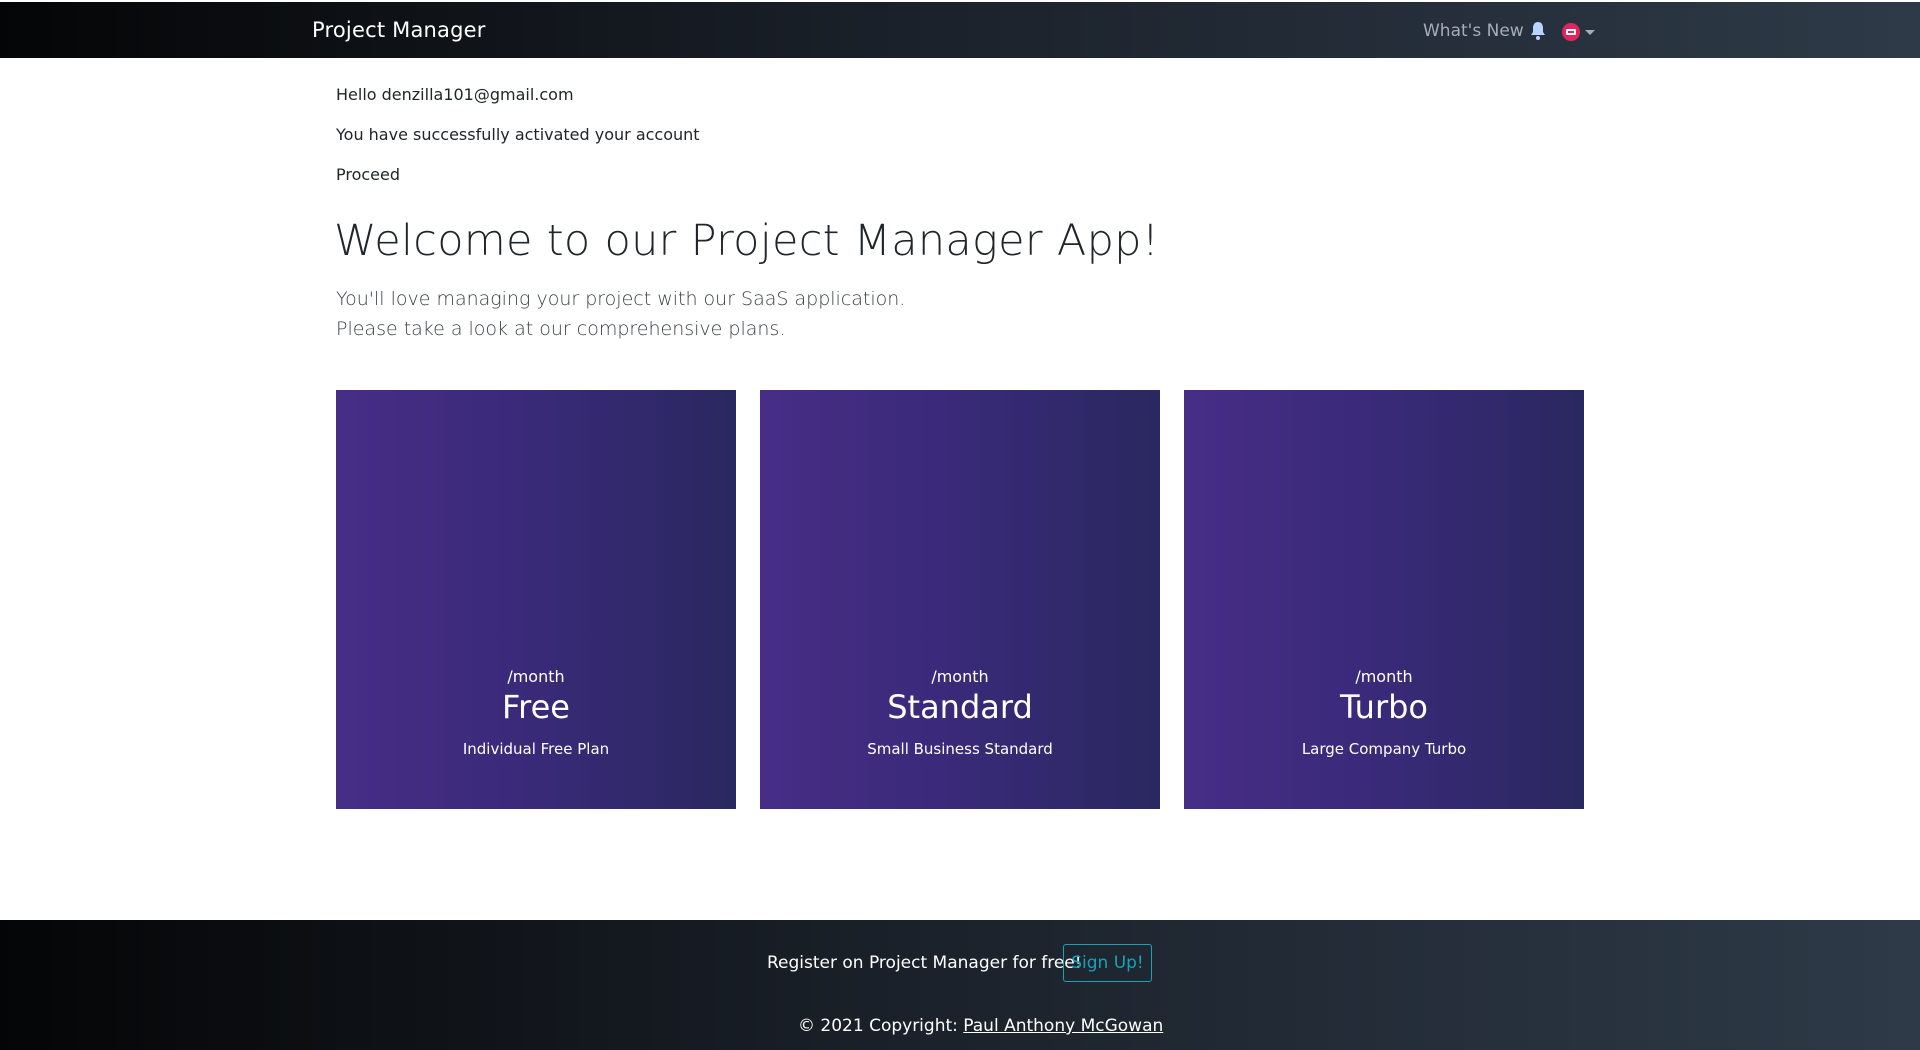  Describe the element at coordinates (960, 707) in the screenshot. I see `plan-name: Standard` at that location.